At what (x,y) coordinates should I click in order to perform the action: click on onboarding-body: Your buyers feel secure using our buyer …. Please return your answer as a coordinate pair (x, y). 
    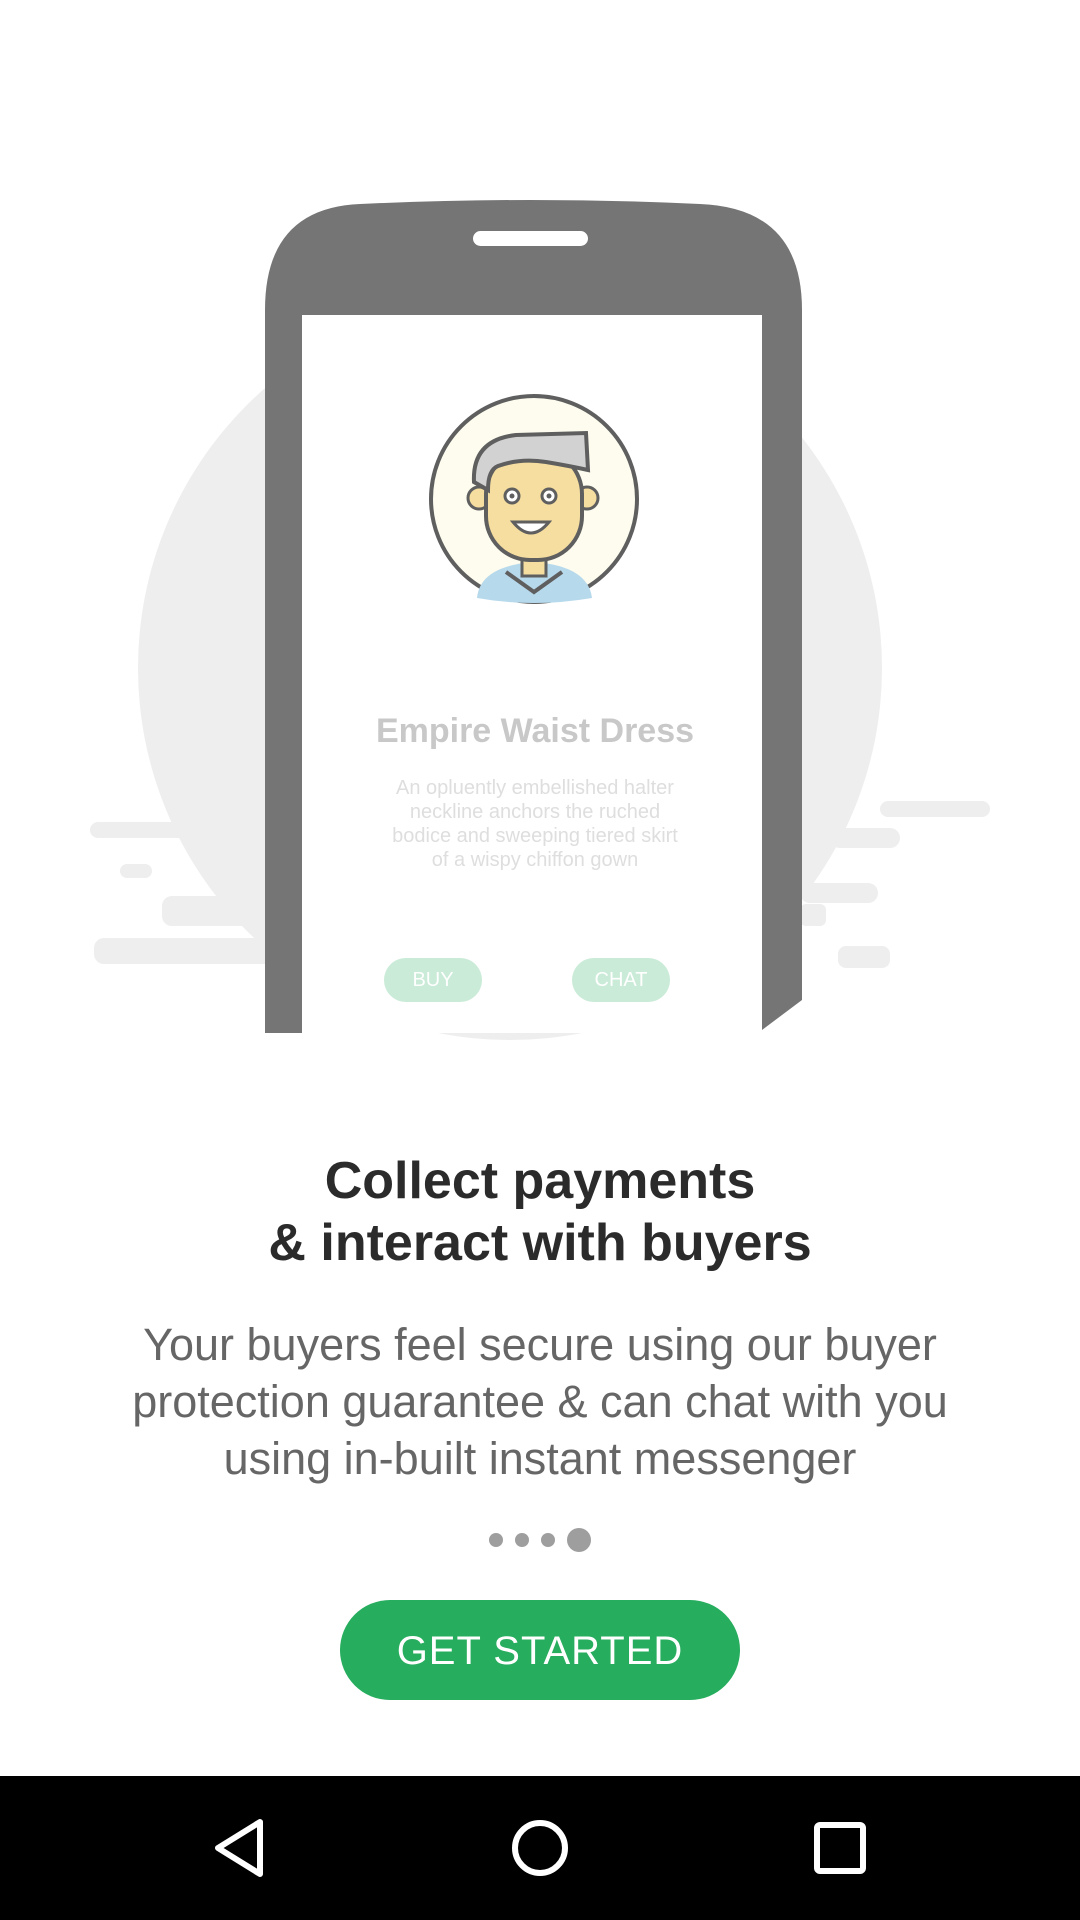
    Looking at the image, I should click on (540, 1401).